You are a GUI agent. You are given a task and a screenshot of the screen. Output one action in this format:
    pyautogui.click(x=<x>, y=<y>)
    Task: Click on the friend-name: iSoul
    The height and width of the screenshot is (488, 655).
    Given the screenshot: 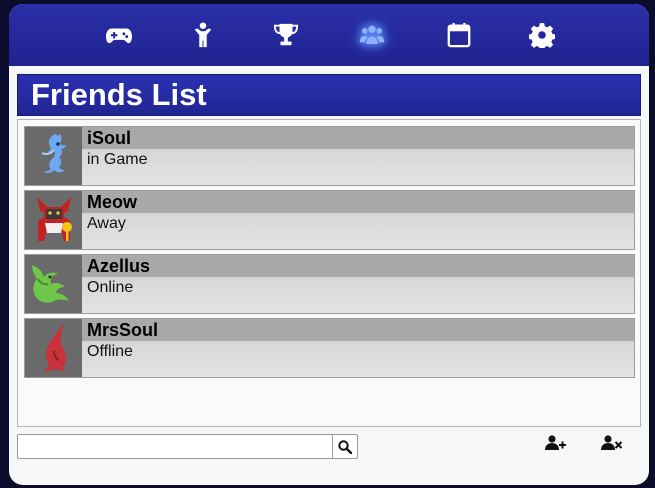 What is the action you would take?
    pyautogui.click(x=358, y=138)
    